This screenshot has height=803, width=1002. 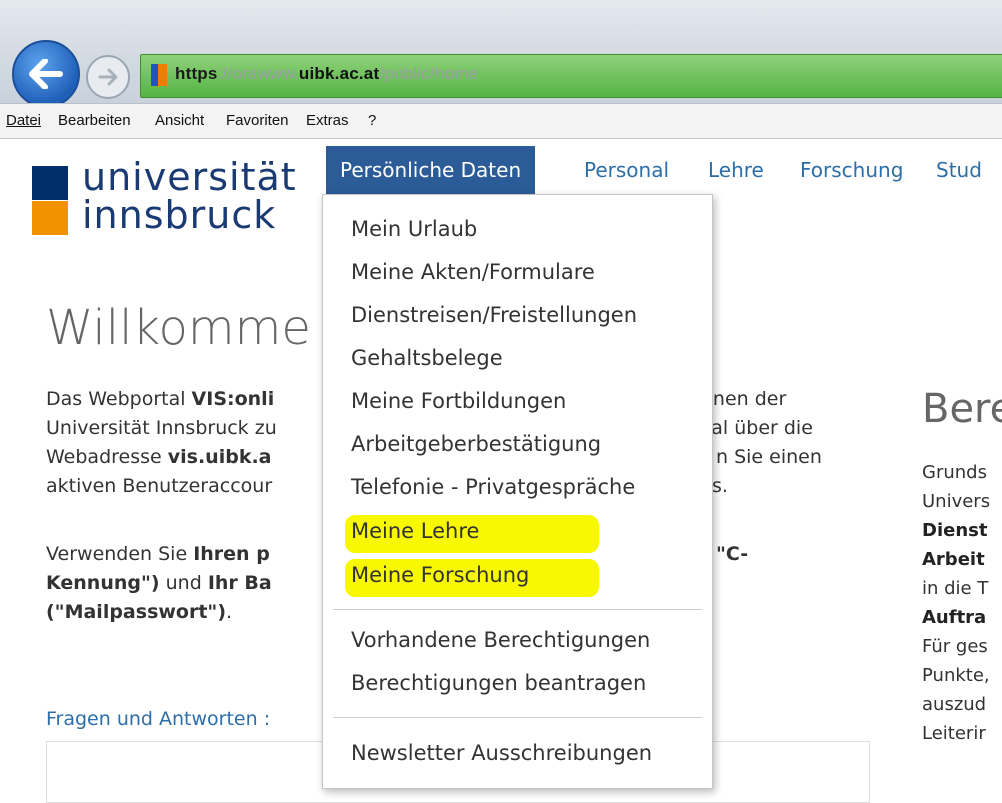 I want to click on nav-persoenliche-daten: Persönliche Daten, so click(x=431, y=170).